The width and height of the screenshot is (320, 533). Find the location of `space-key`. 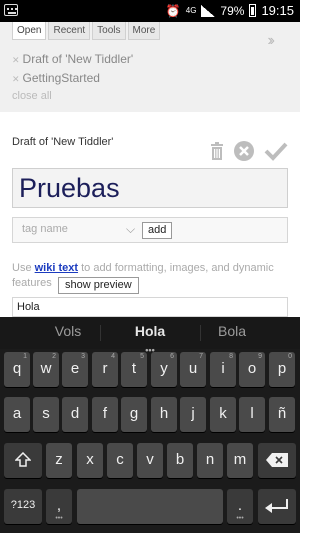

space-key is located at coordinates (150, 506).